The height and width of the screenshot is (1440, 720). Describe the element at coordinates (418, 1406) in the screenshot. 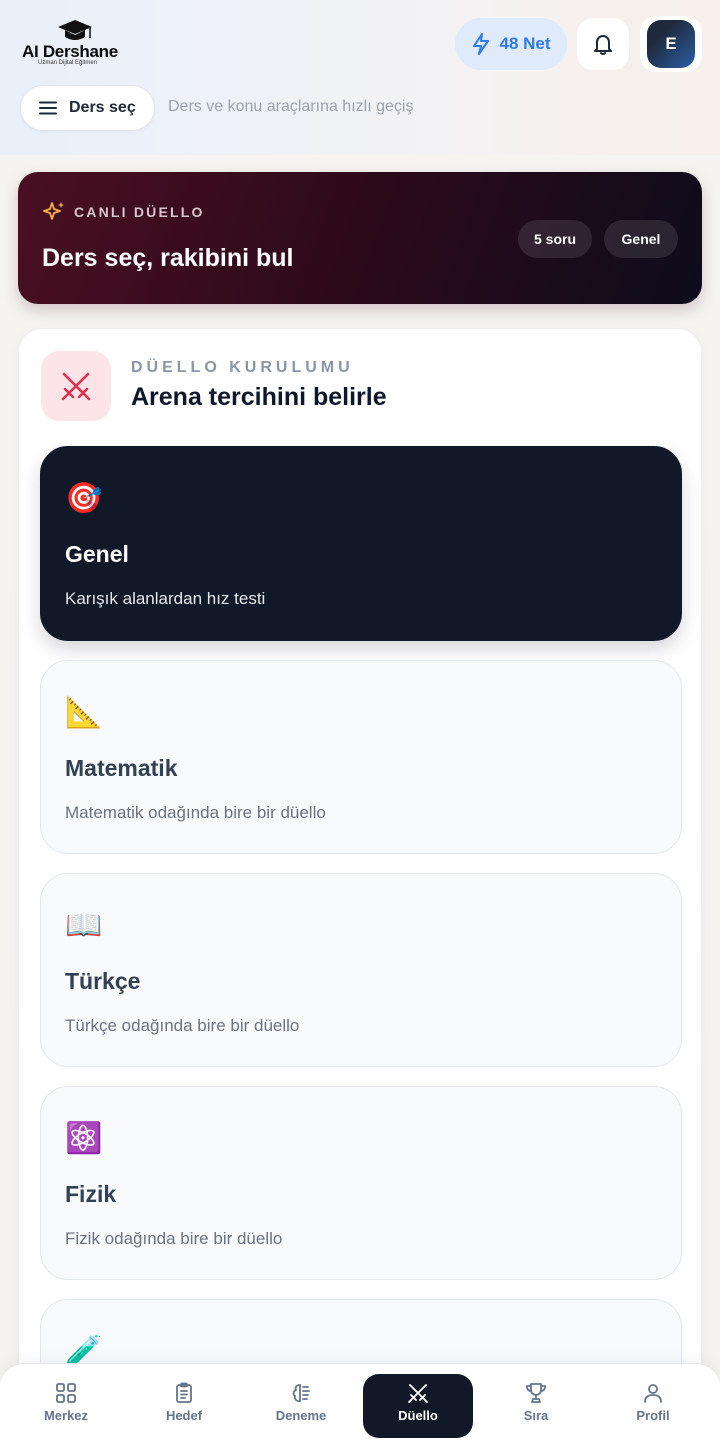

I see `nav-duello: Düello` at that location.